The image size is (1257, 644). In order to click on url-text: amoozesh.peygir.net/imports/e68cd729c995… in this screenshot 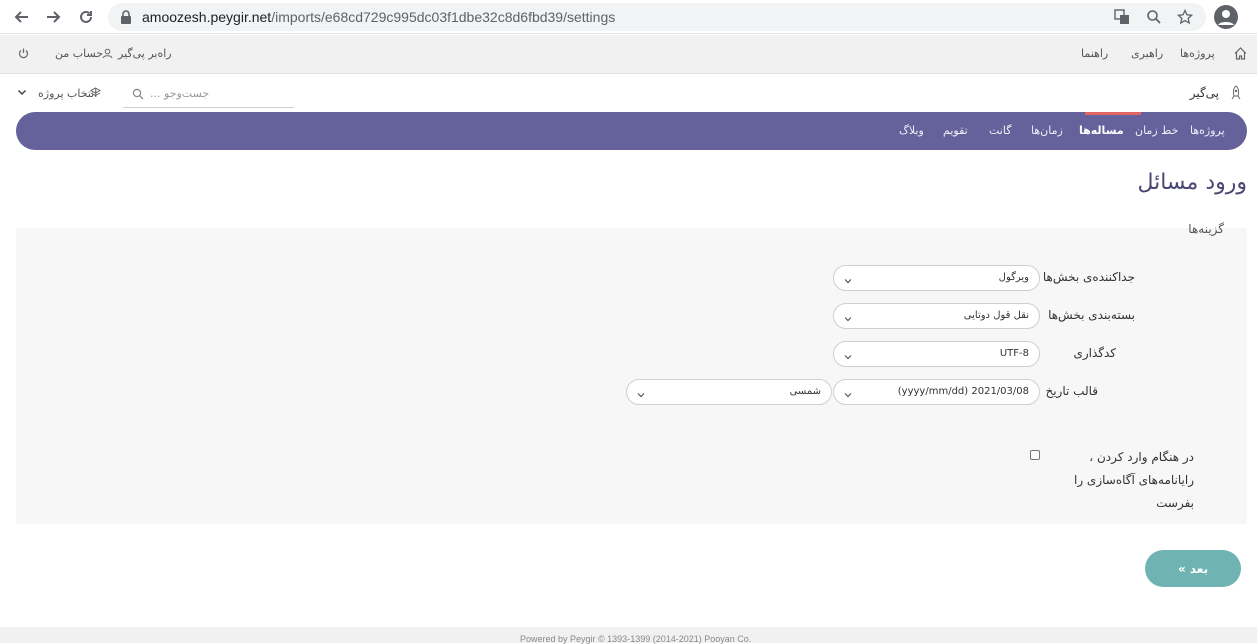, I will do `click(378, 17)`.